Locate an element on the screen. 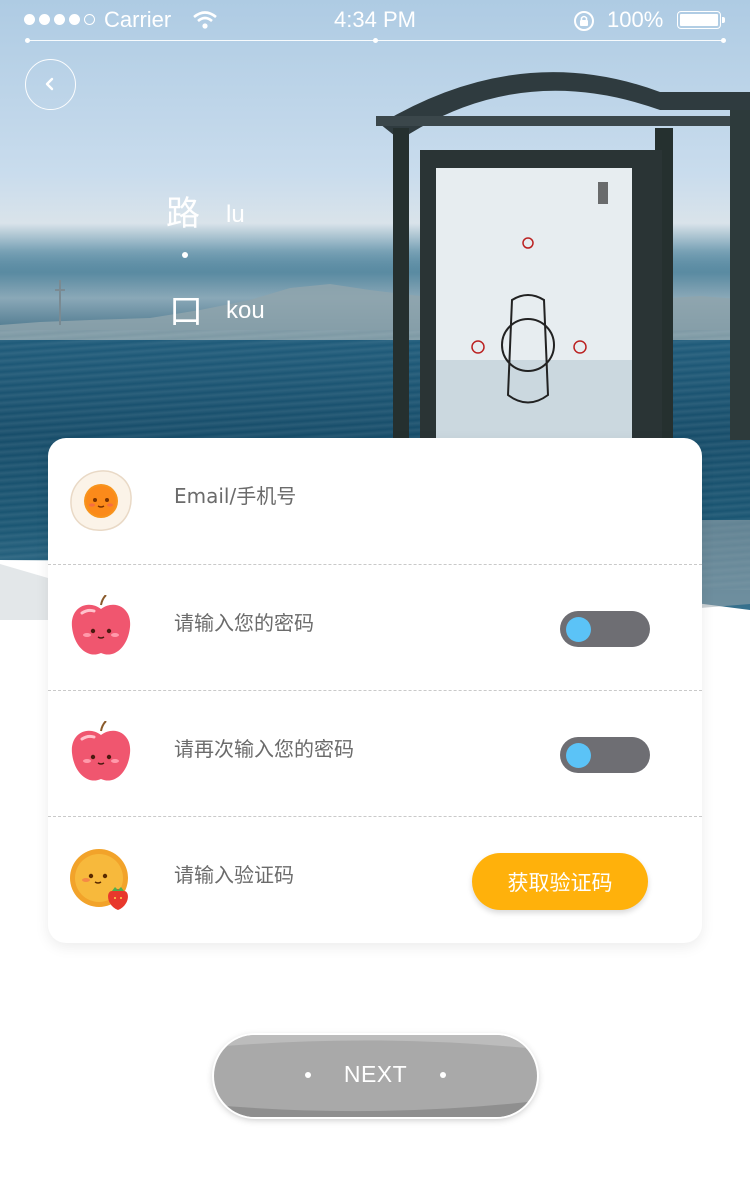 The width and height of the screenshot is (750, 1180). verification-code-row: 获取验证码 is located at coordinates (375, 879).